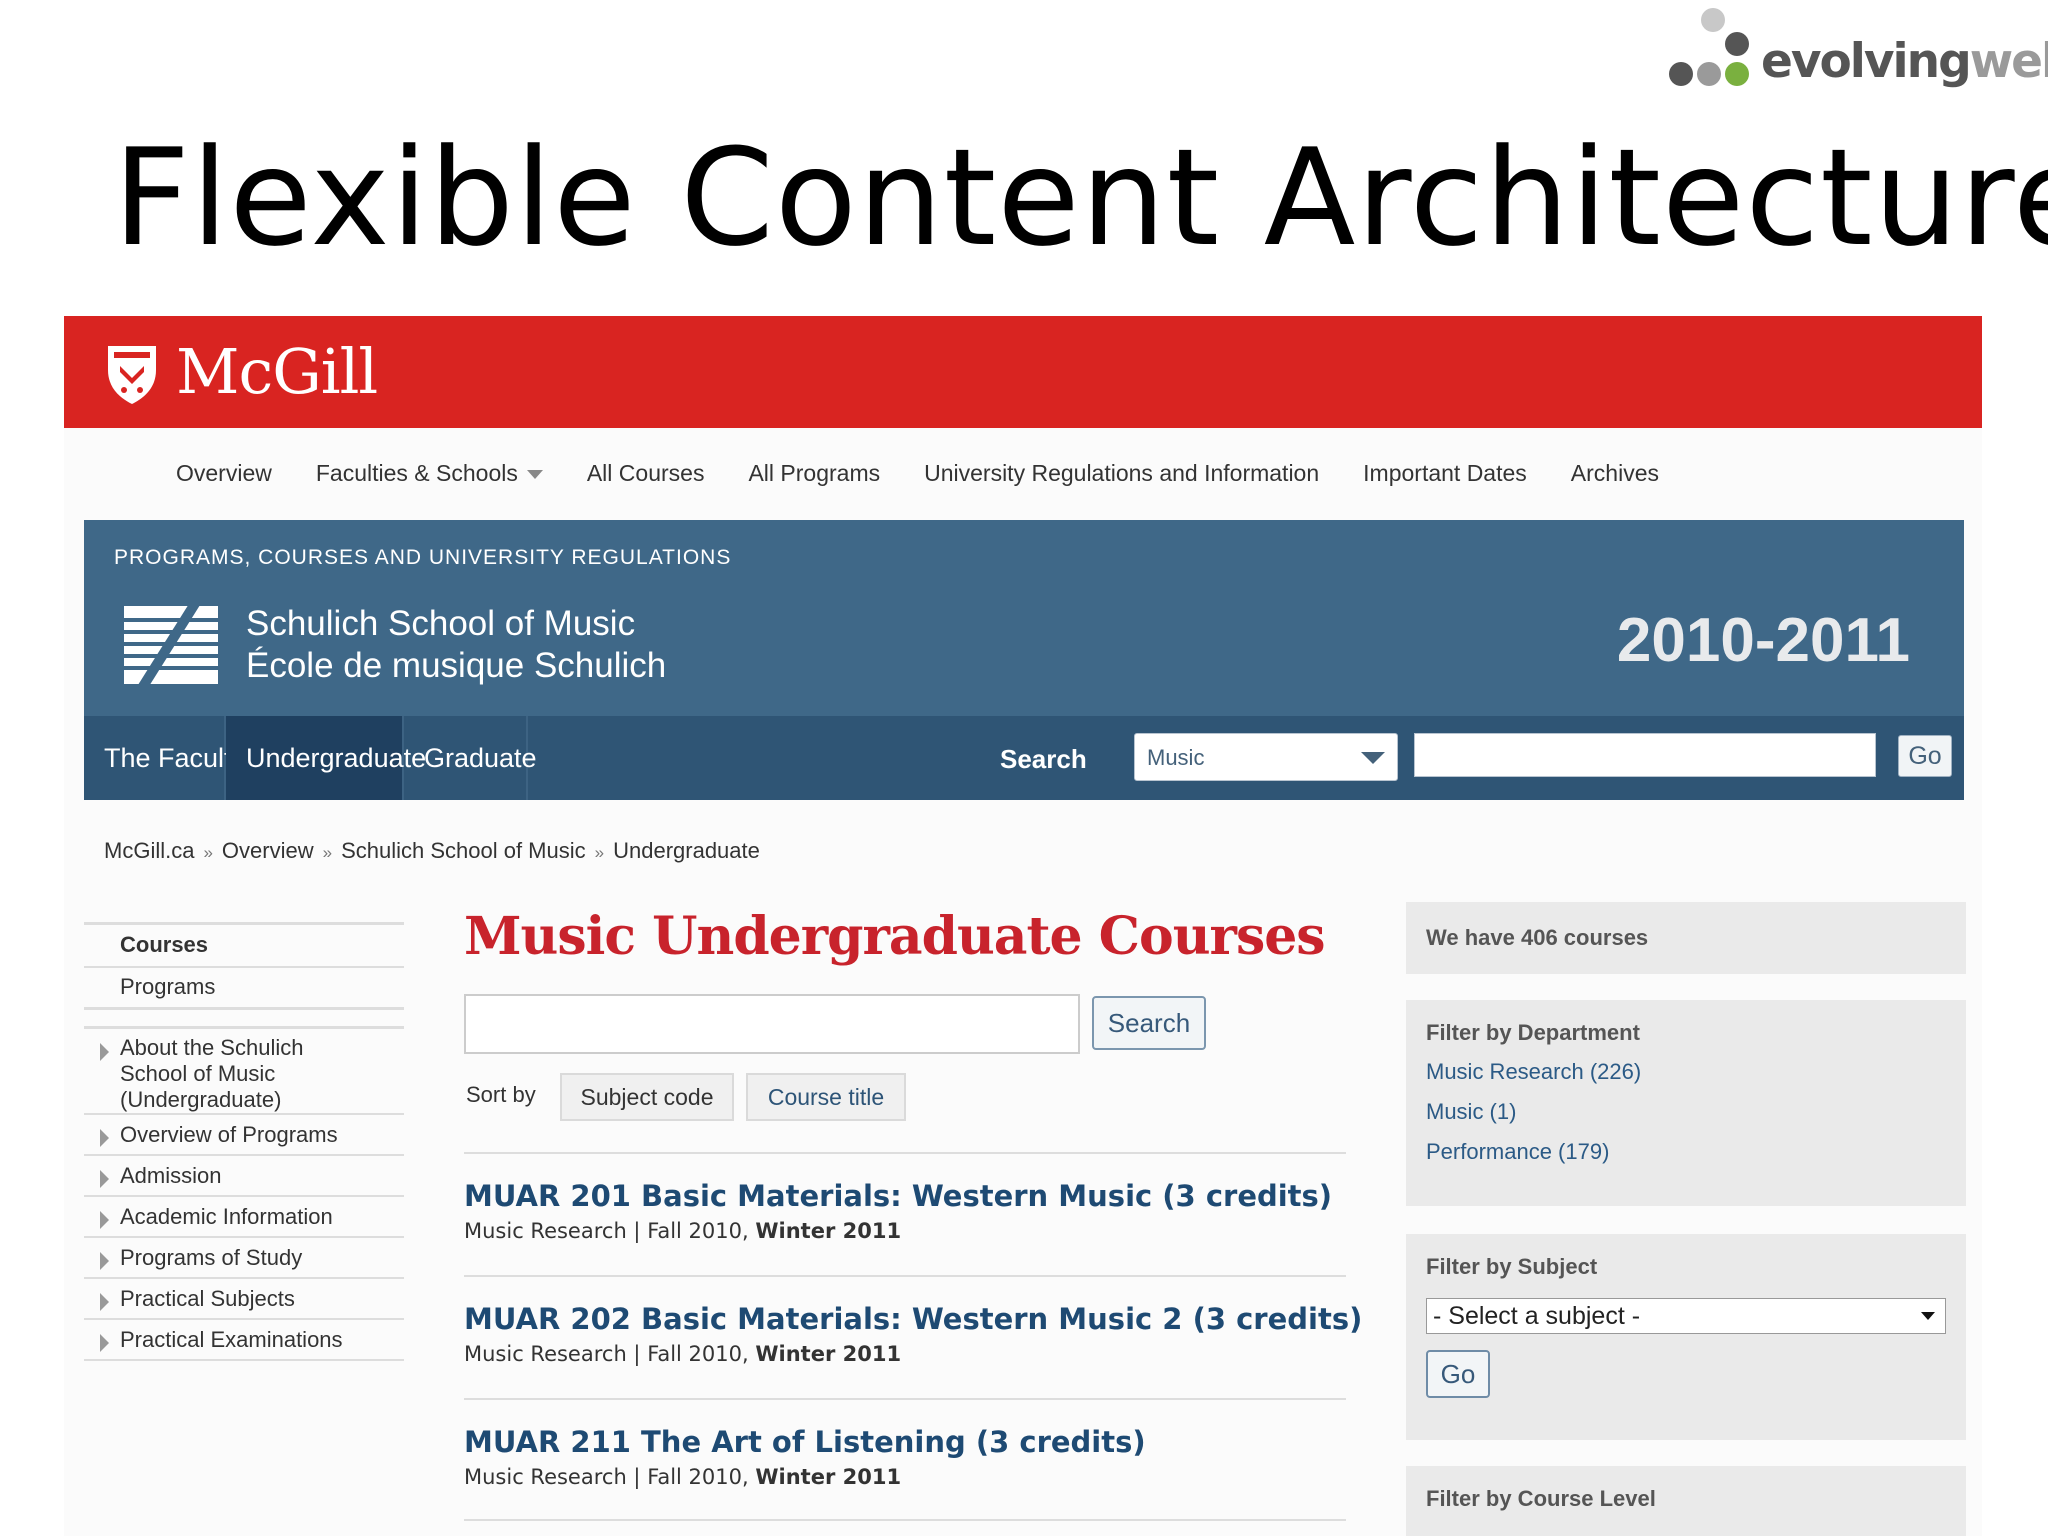 The image size is (2048, 1536). I want to click on sidebar-primary: Courses Programs, so click(244, 966).